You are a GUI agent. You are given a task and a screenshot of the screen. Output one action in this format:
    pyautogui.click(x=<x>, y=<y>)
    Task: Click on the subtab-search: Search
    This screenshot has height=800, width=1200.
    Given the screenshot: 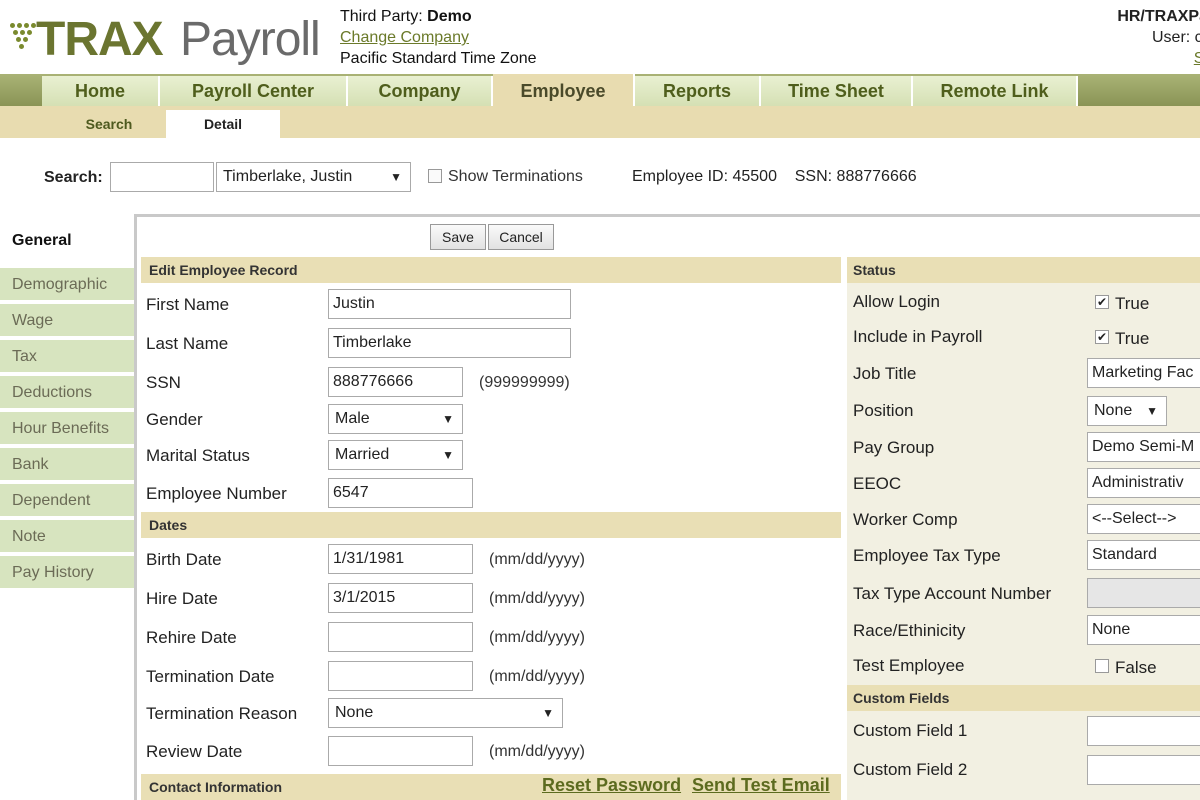 What is the action you would take?
    pyautogui.click(x=109, y=124)
    